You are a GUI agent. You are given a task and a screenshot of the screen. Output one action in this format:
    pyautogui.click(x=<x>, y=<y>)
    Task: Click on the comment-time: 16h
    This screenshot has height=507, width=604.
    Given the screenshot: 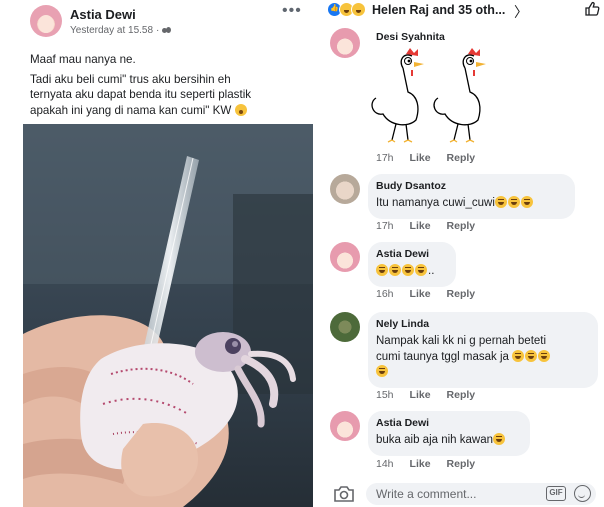 What is the action you would take?
    pyautogui.click(x=385, y=294)
    